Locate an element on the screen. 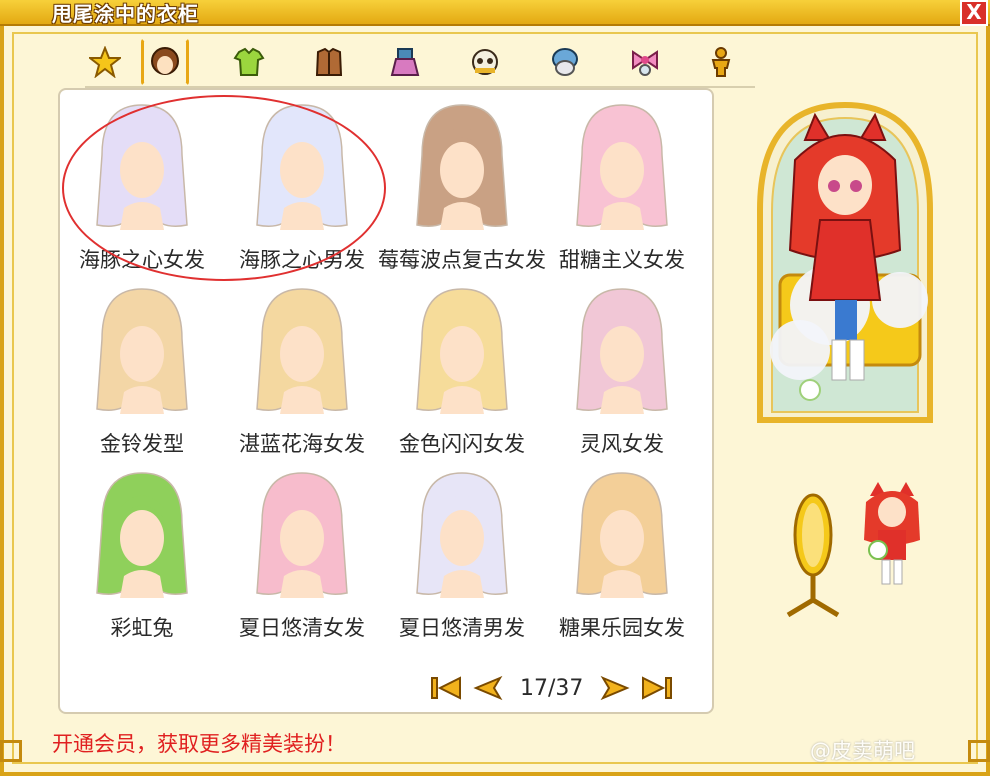 This screenshot has height=776, width=990. last-page-button is located at coordinates (656, 688).